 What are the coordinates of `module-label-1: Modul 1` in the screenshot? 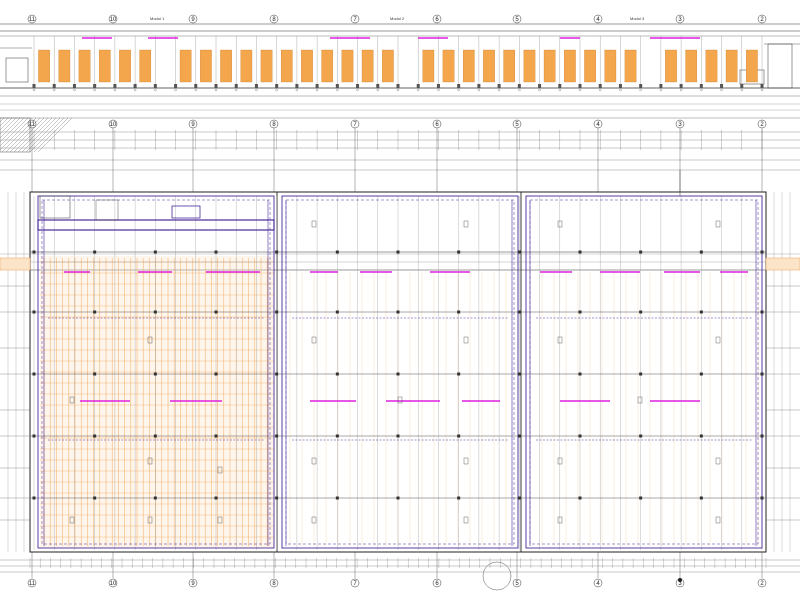 It's located at (157, 18).